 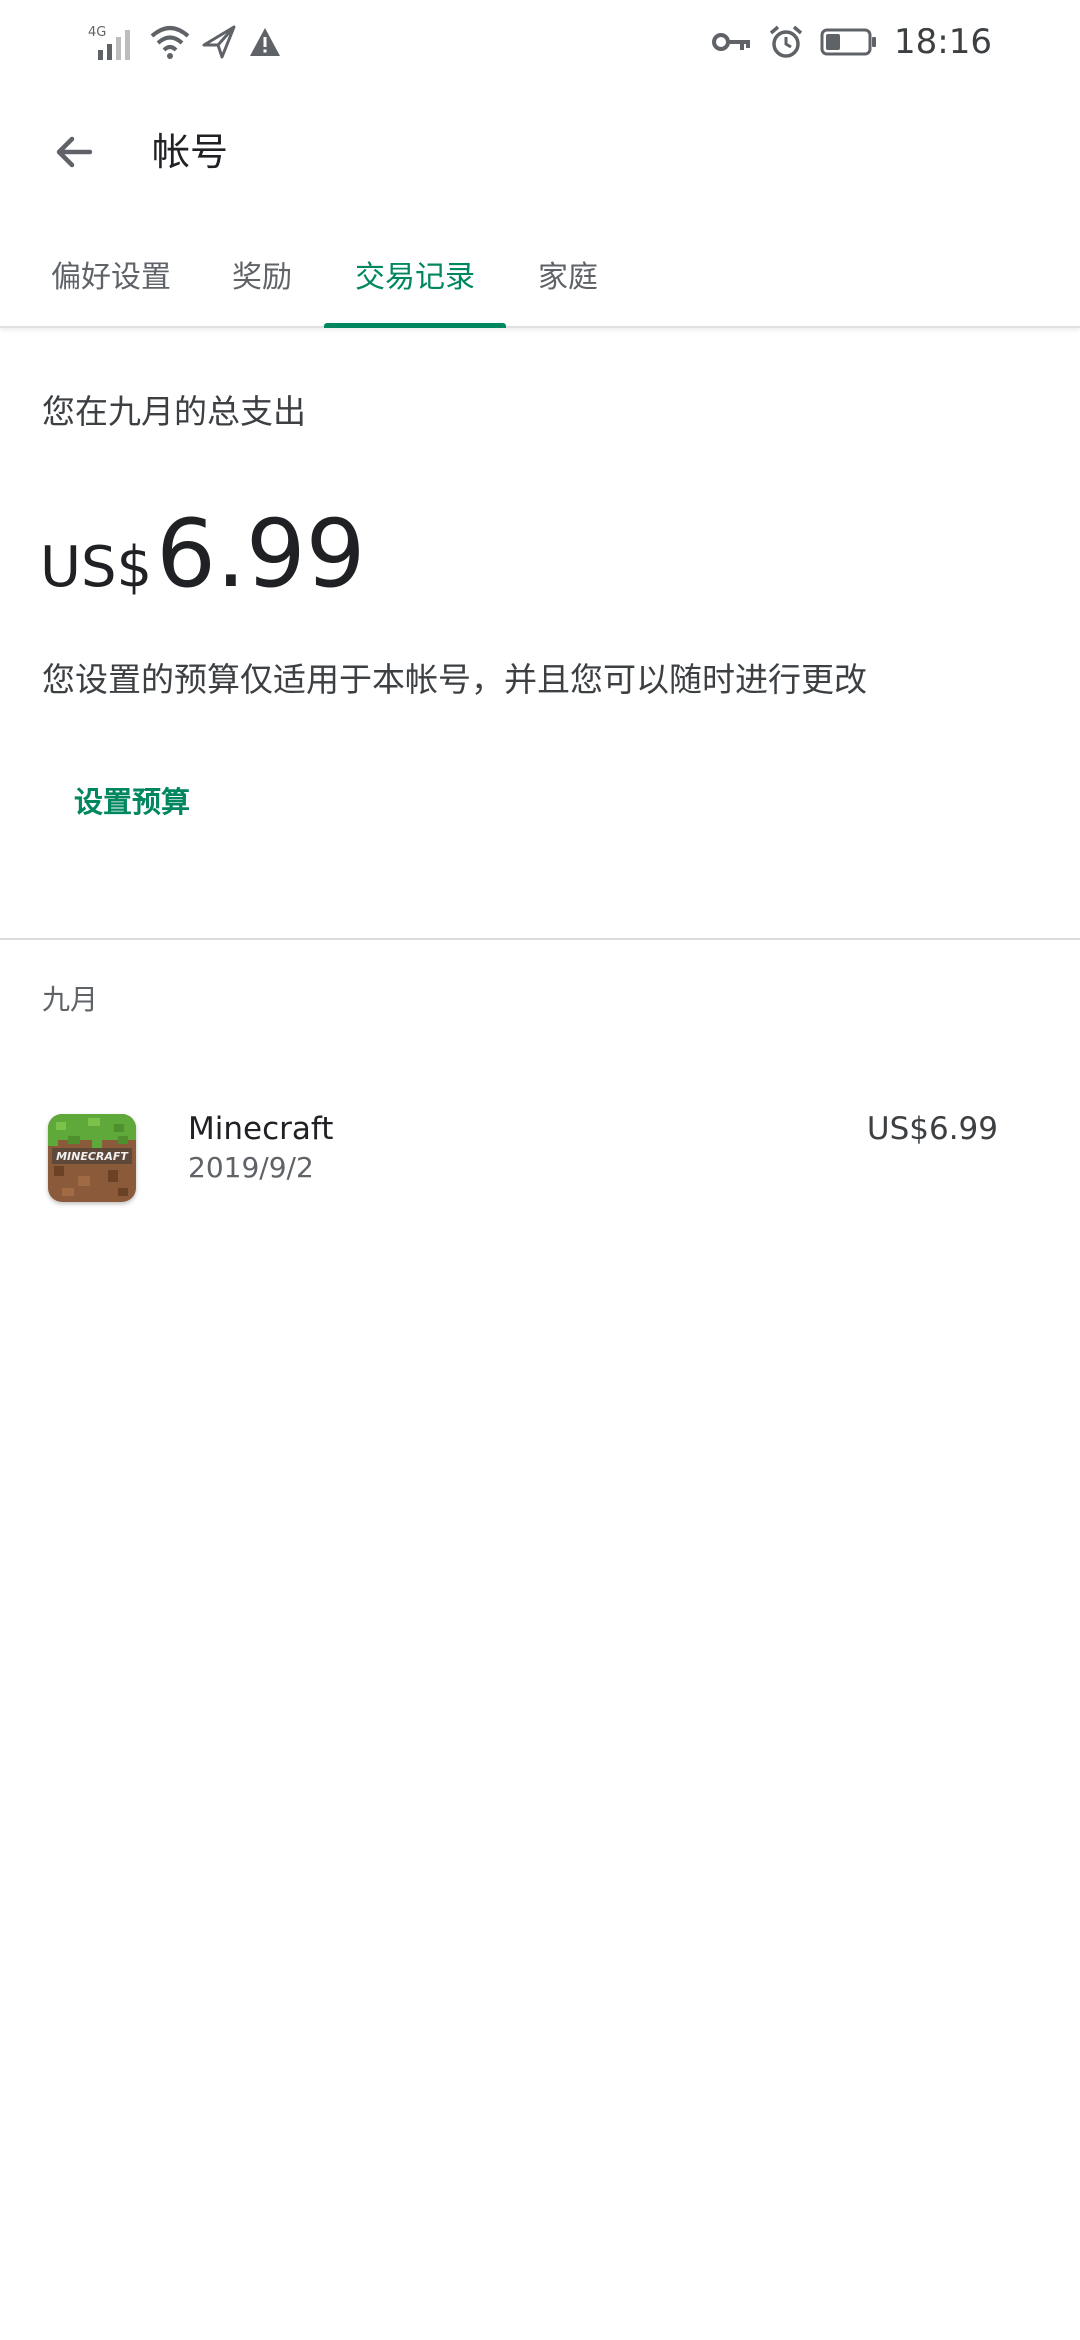 What do you see at coordinates (109, 42) in the screenshot?
I see `signal-icon: 4G` at bounding box center [109, 42].